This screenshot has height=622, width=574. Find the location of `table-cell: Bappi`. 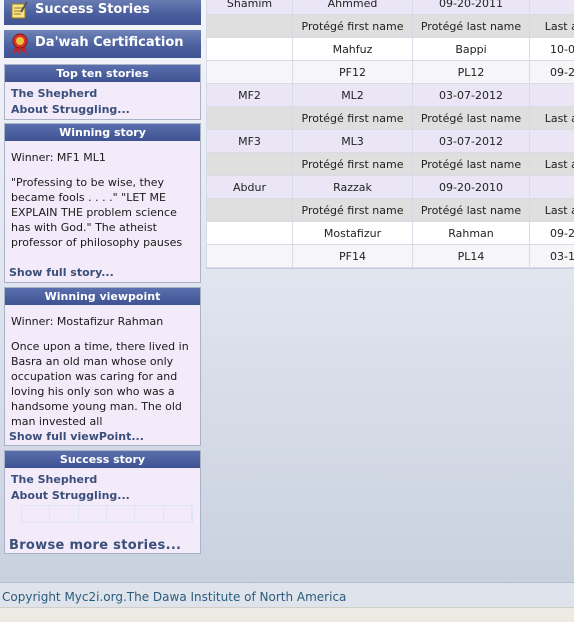

table-cell: Bappi is located at coordinates (471, 49).